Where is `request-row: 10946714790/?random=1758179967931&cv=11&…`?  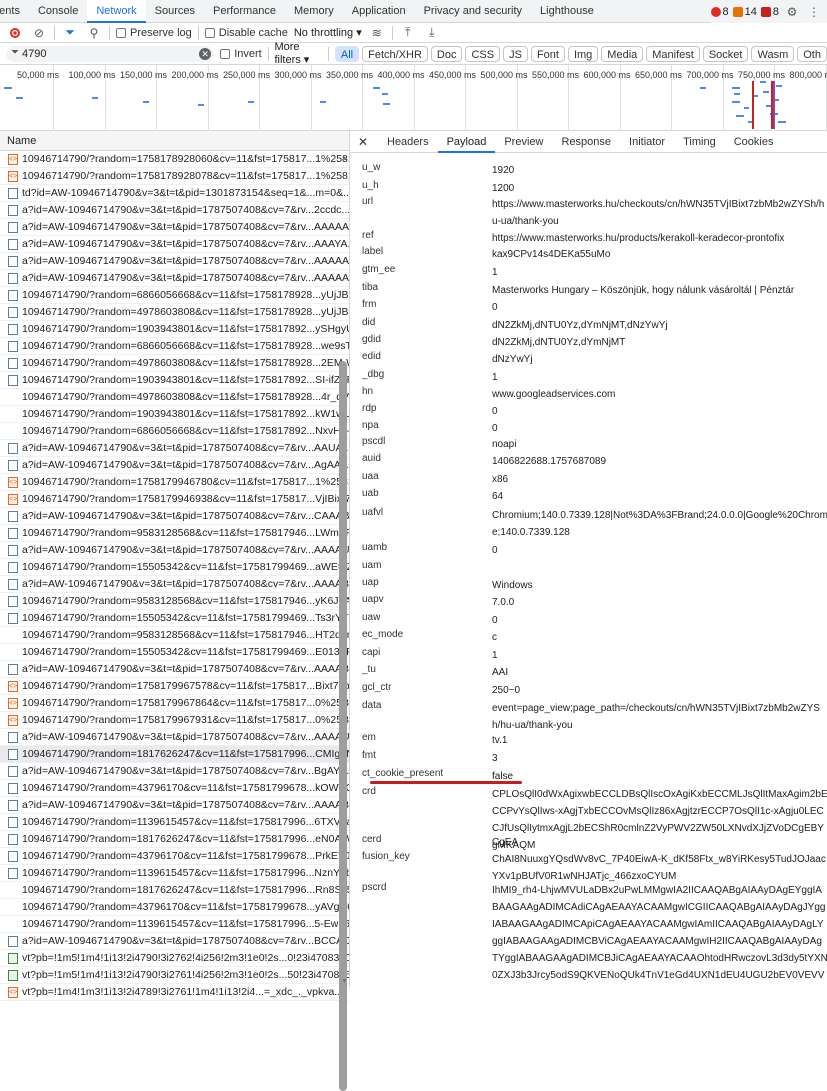
request-row: 10946714790/?random=1758179967931&cv=11&… is located at coordinates (174, 720).